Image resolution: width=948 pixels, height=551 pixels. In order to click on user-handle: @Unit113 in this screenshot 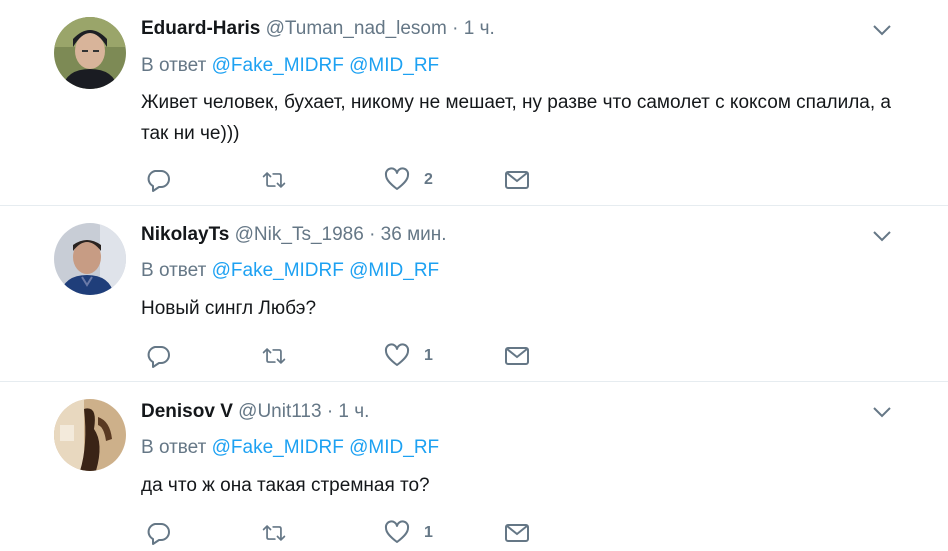, I will do `click(279, 411)`.